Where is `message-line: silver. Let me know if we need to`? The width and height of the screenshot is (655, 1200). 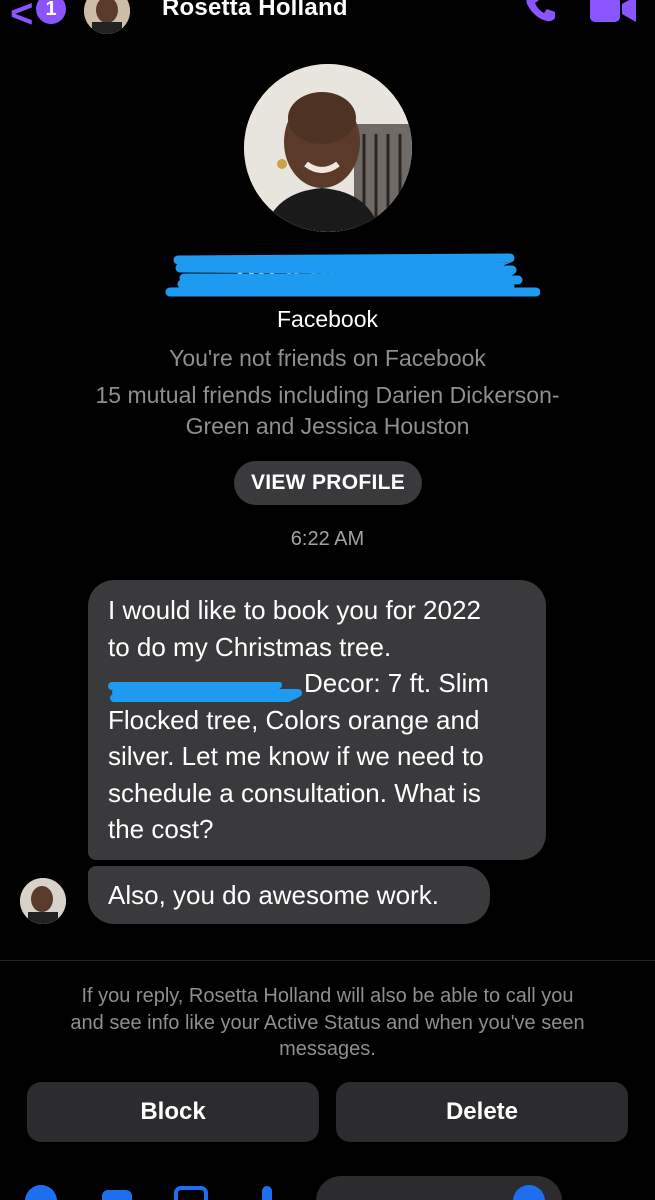
message-line: silver. Let me know if we need to is located at coordinates (296, 756).